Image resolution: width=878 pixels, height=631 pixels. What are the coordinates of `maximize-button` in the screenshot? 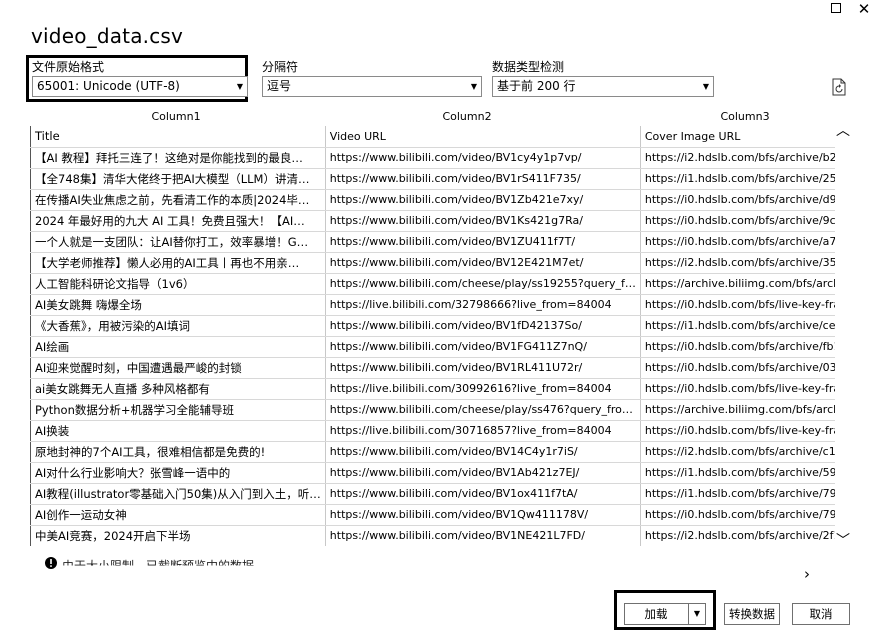 It's located at (836, 9).